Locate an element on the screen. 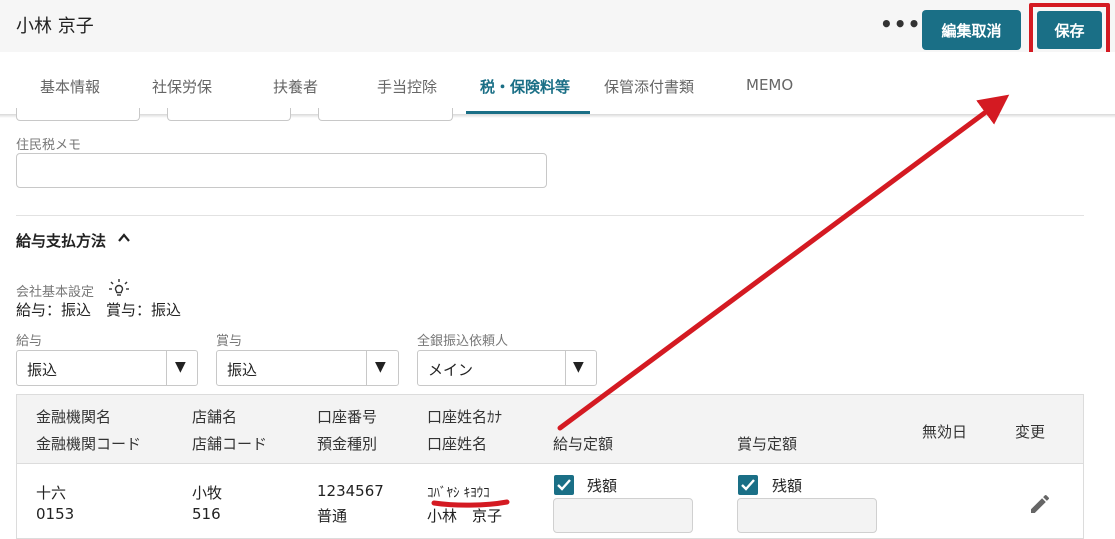  page-header: 小林 京子 ••• 編集取消 保存 is located at coordinates (557, 28).